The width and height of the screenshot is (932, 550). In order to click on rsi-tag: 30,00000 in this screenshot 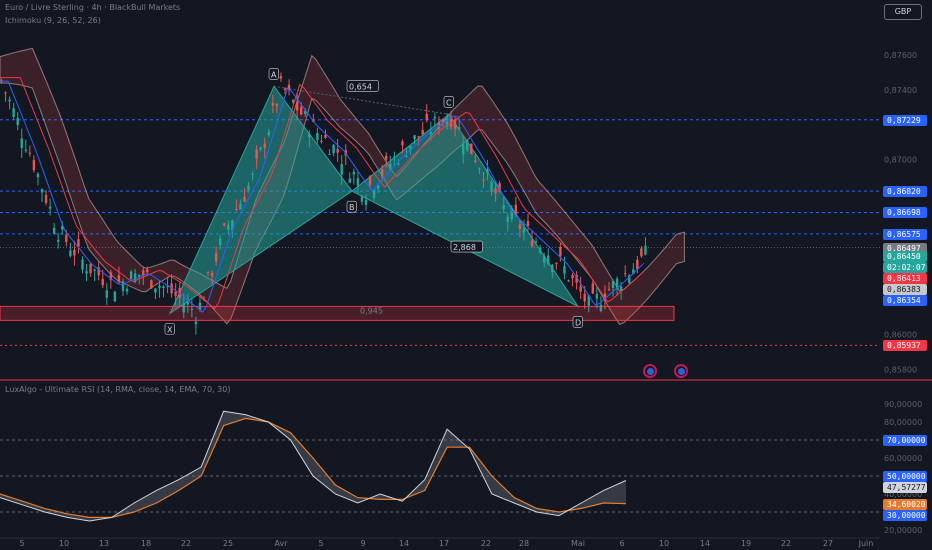, I will do `click(905, 515)`.